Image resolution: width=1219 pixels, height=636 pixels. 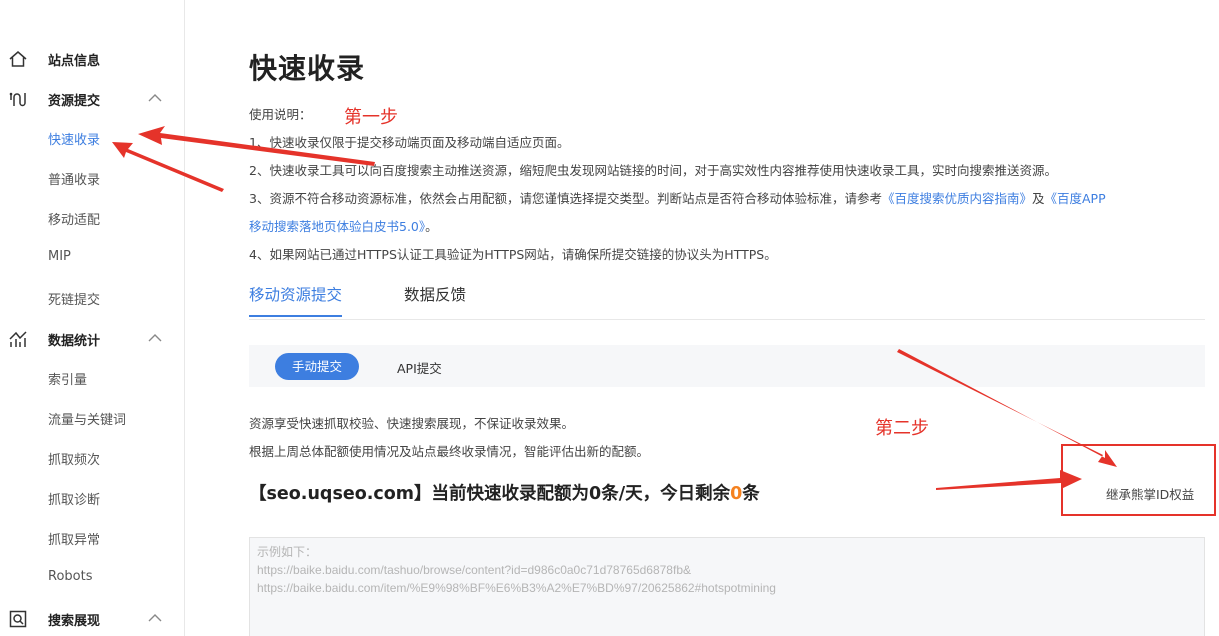 What do you see at coordinates (70, 576) in the screenshot?
I see `sidebar-item-robots: Robots` at bounding box center [70, 576].